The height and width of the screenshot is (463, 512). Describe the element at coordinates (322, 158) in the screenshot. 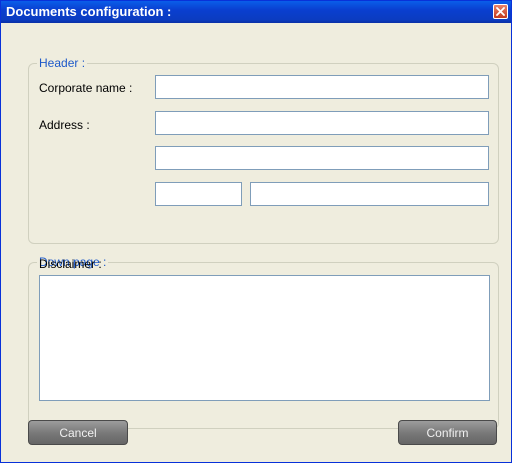

I see `address-line2-field` at that location.